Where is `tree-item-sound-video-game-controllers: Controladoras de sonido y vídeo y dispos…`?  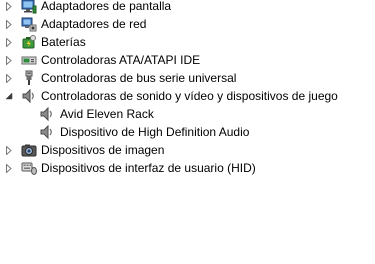 tree-item-sound-video-game-controllers: Controladoras de sonido y vídeo y dispos… is located at coordinates (187, 96).